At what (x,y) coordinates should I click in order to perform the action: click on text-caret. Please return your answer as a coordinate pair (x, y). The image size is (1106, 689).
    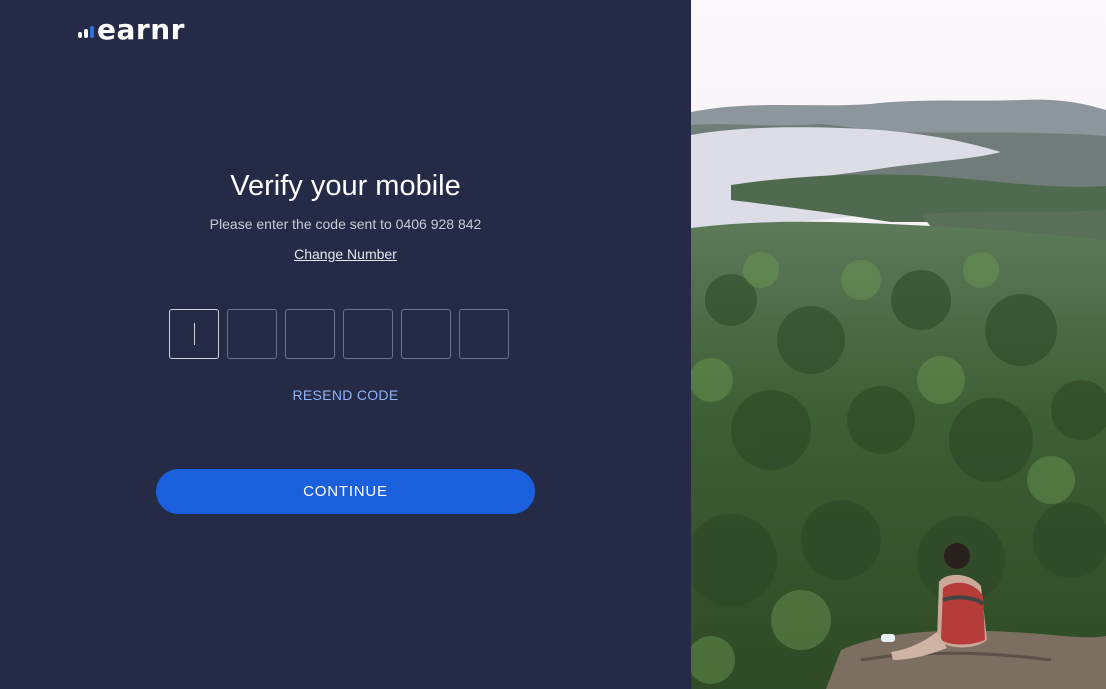
    Looking at the image, I should click on (194, 334).